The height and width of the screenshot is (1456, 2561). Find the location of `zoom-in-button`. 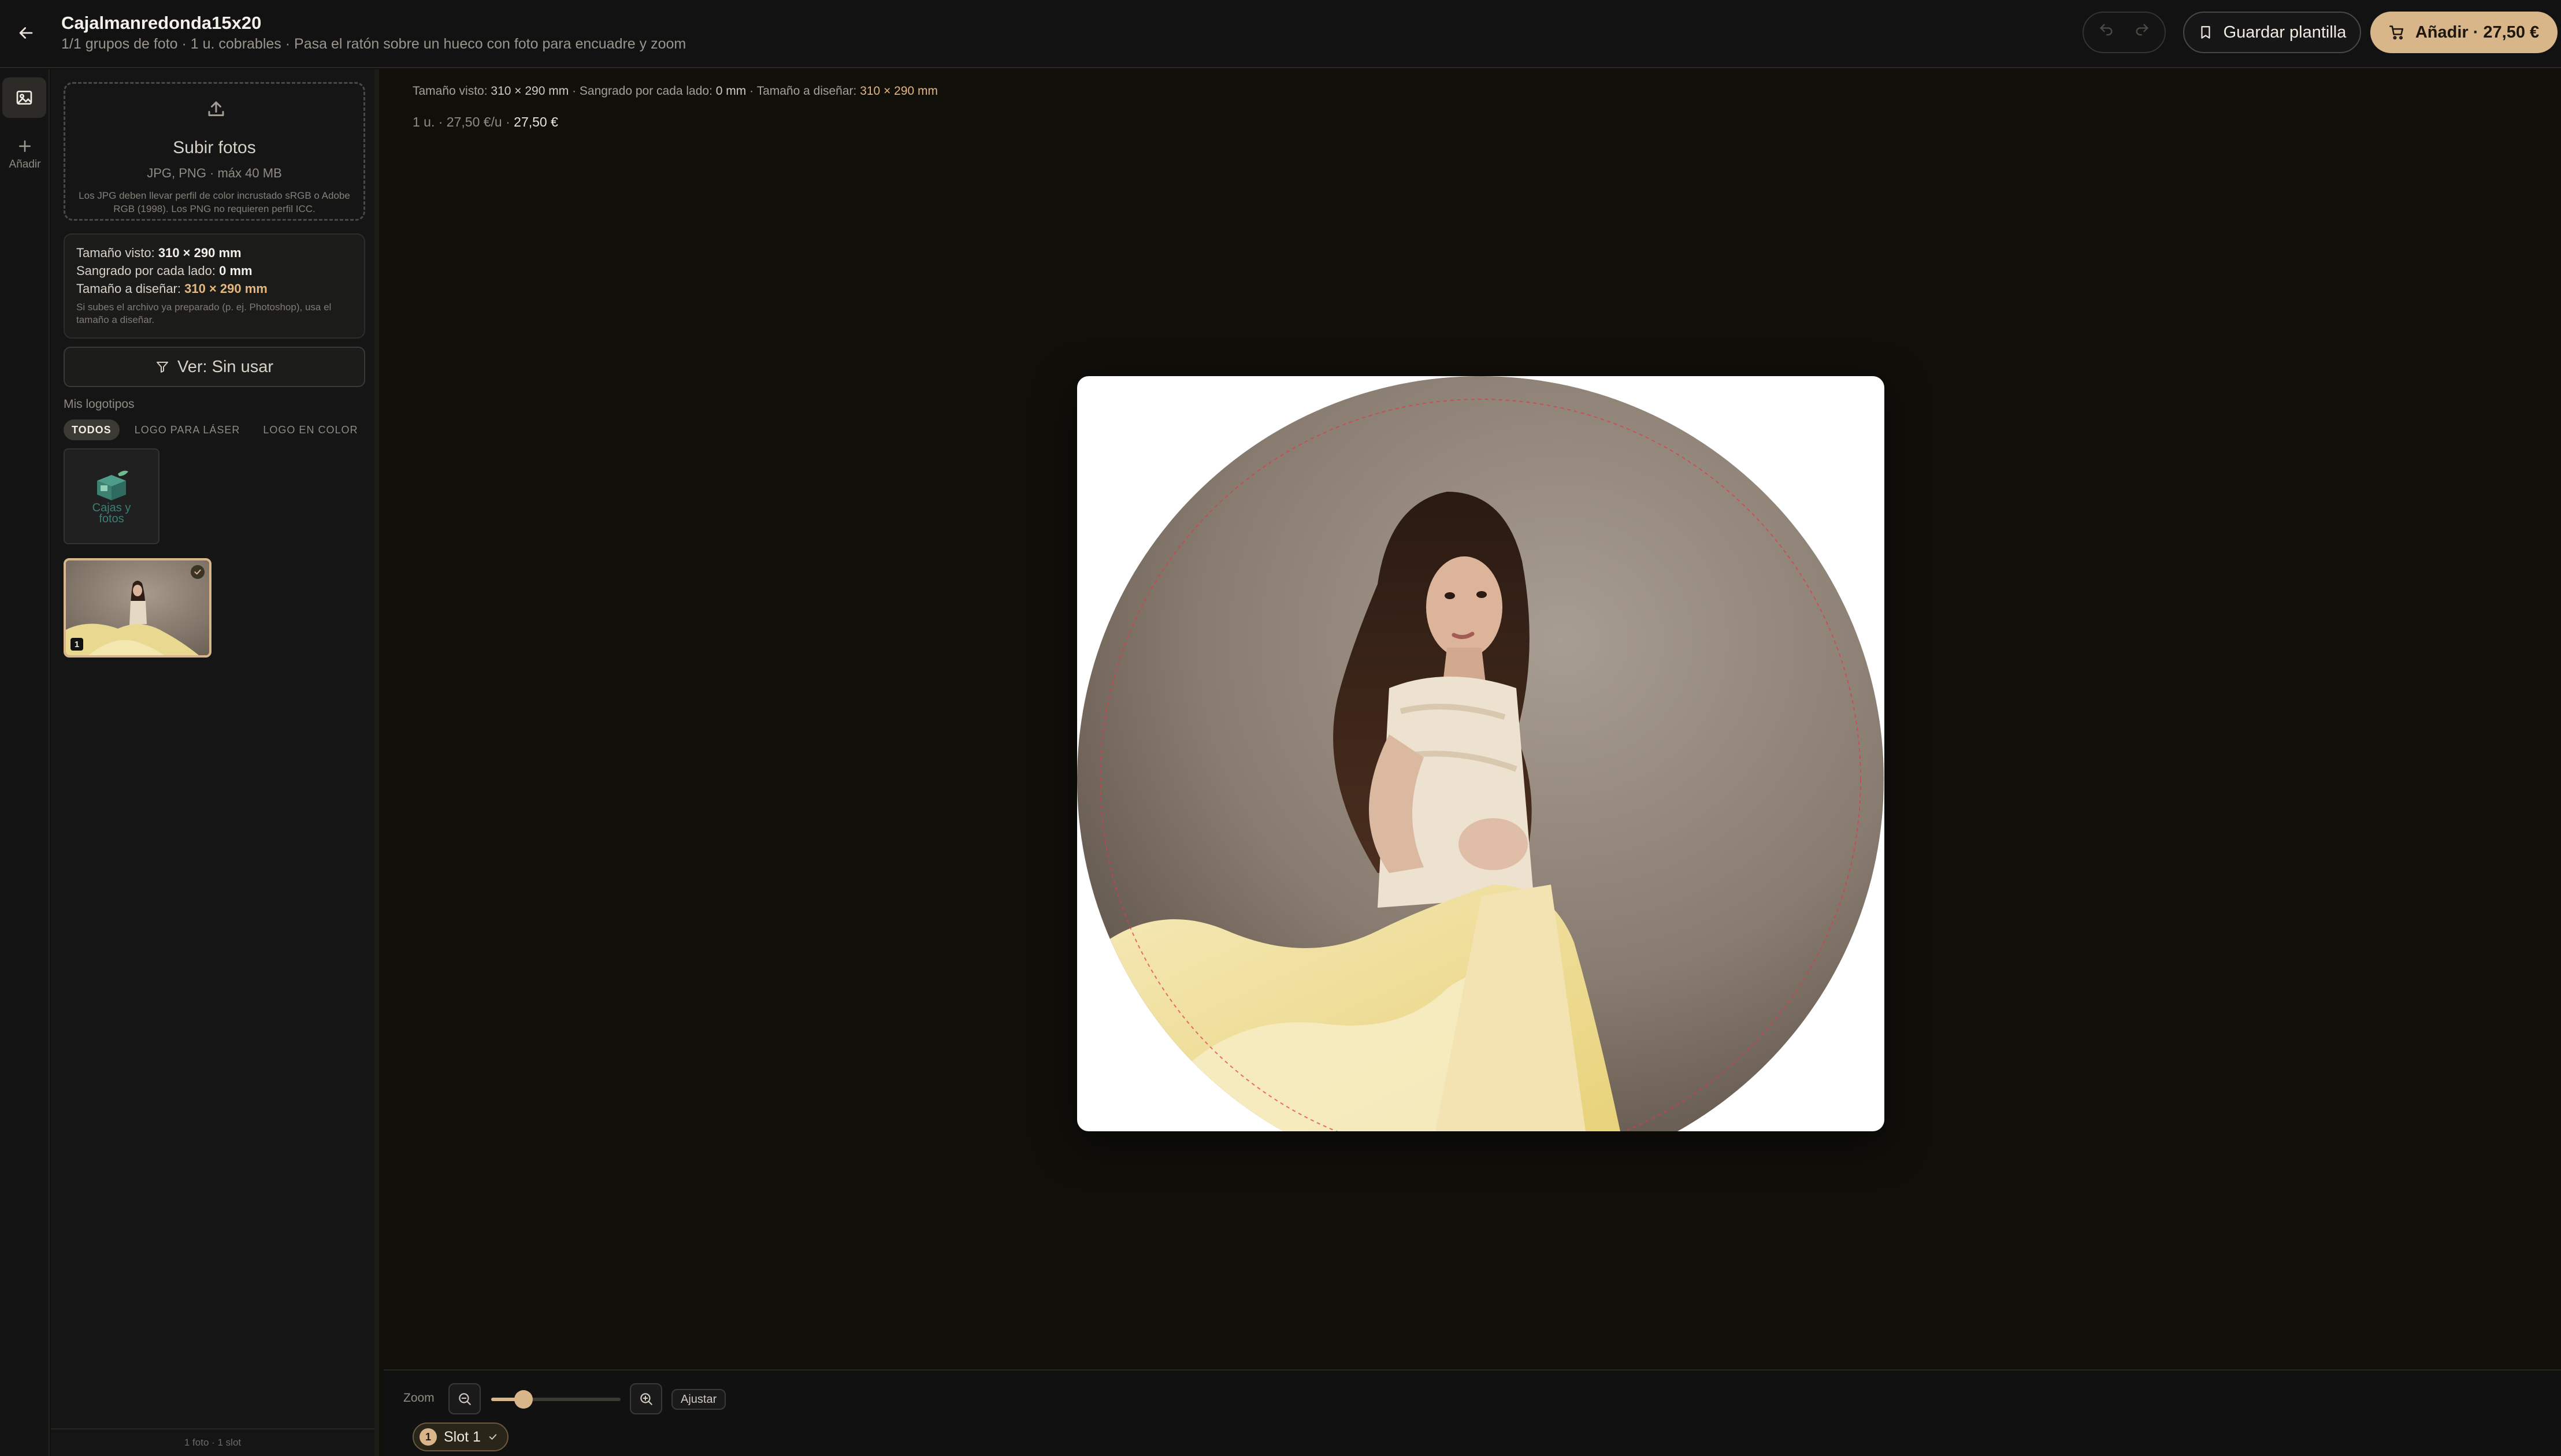

zoom-in-button is located at coordinates (646, 1398).